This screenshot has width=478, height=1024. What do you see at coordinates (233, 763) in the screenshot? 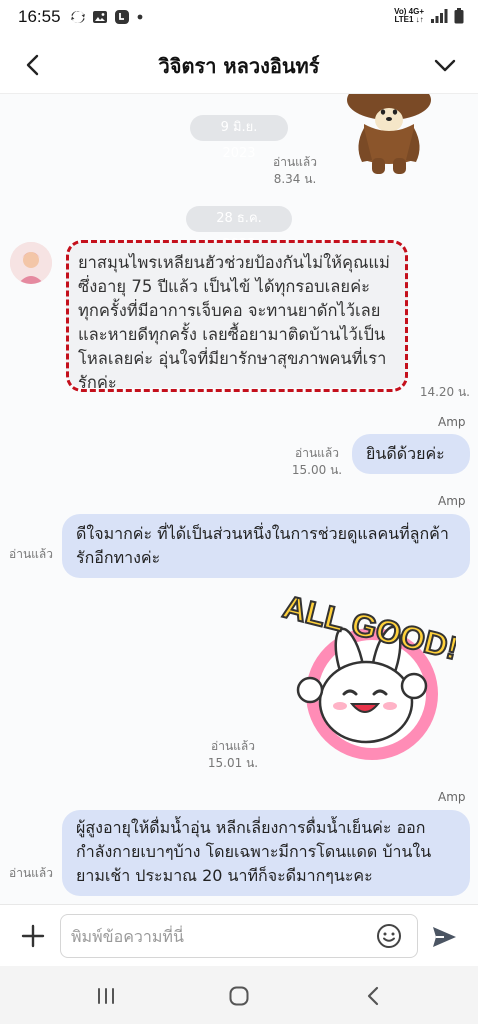
I see `message-time: 15.01 น.` at bounding box center [233, 763].